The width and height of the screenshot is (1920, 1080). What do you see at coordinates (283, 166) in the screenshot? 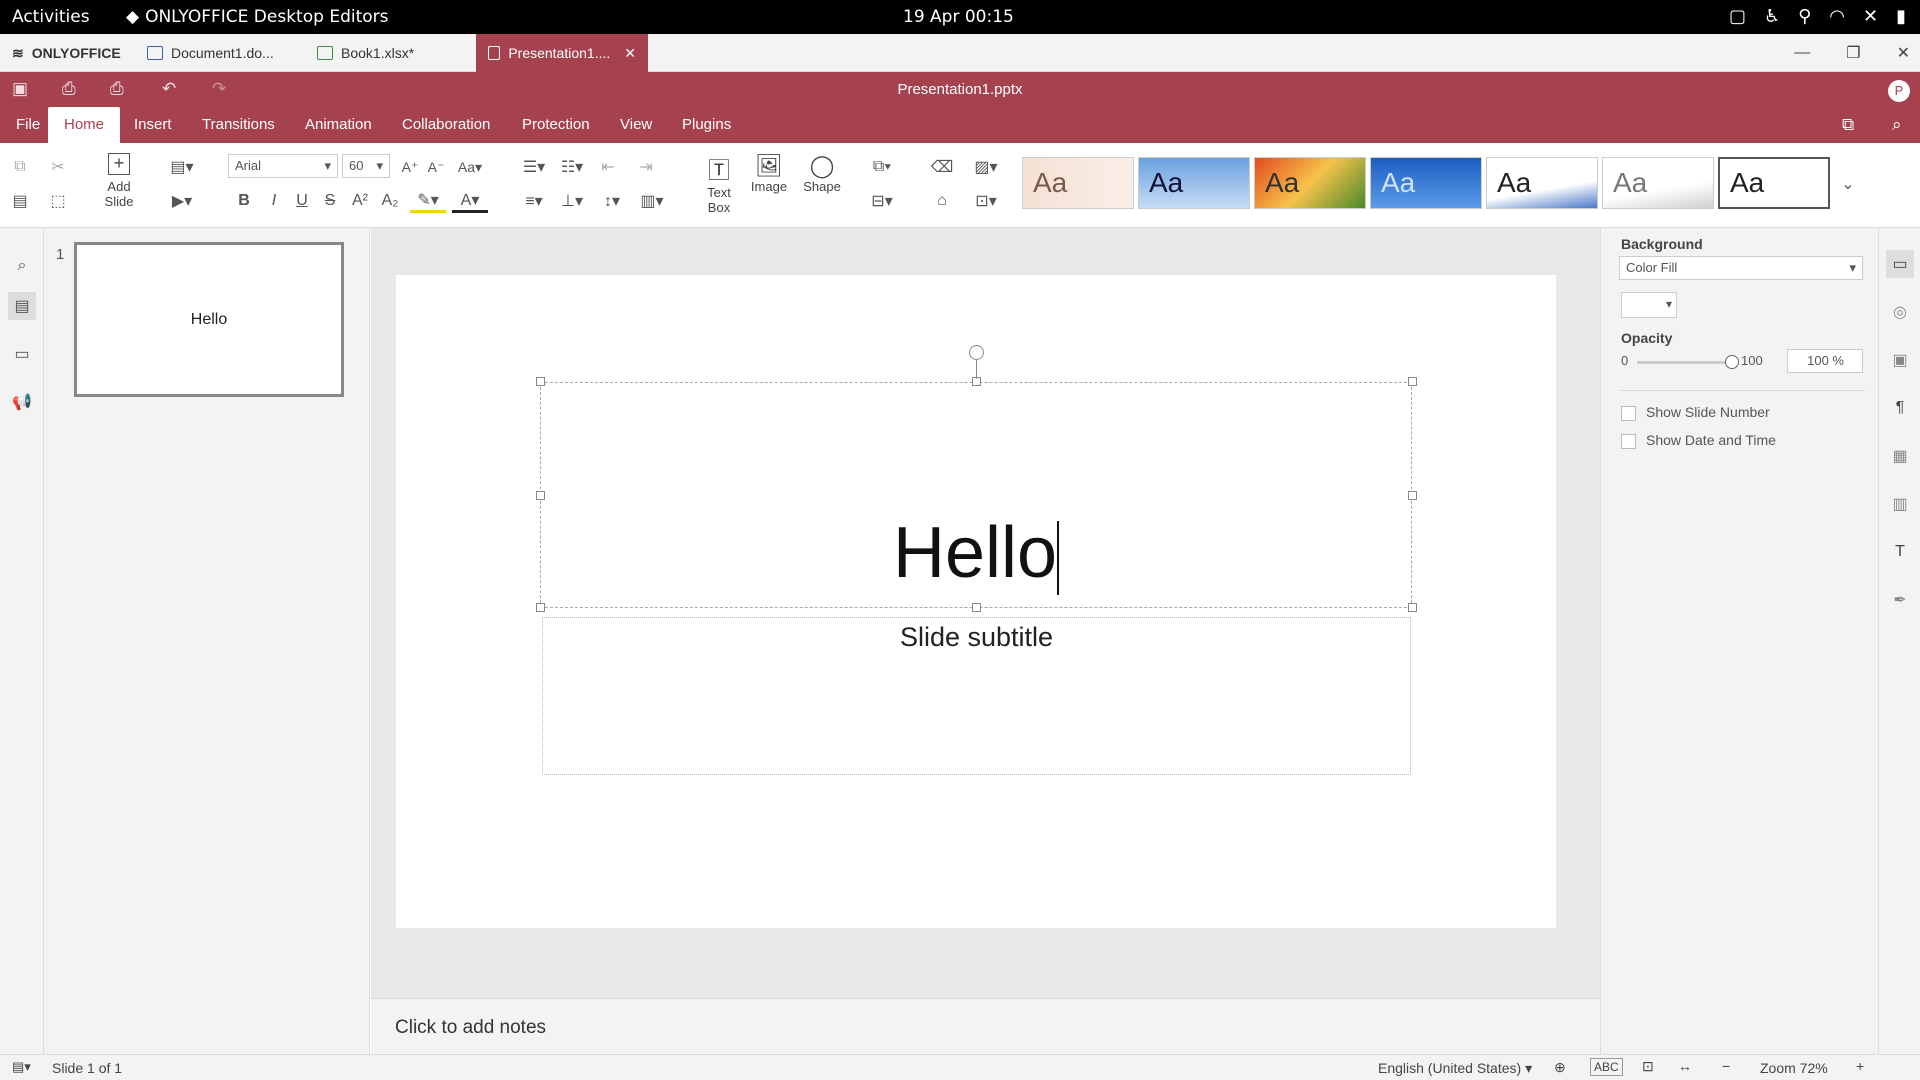
I see `font-name-combo: Arial ▾` at bounding box center [283, 166].